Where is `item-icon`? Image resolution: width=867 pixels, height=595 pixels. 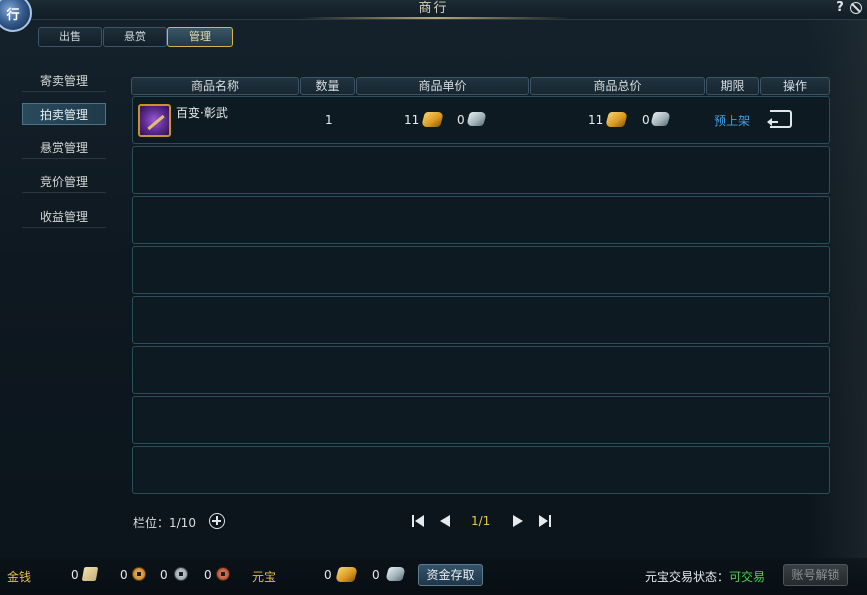
item-icon is located at coordinates (154, 120).